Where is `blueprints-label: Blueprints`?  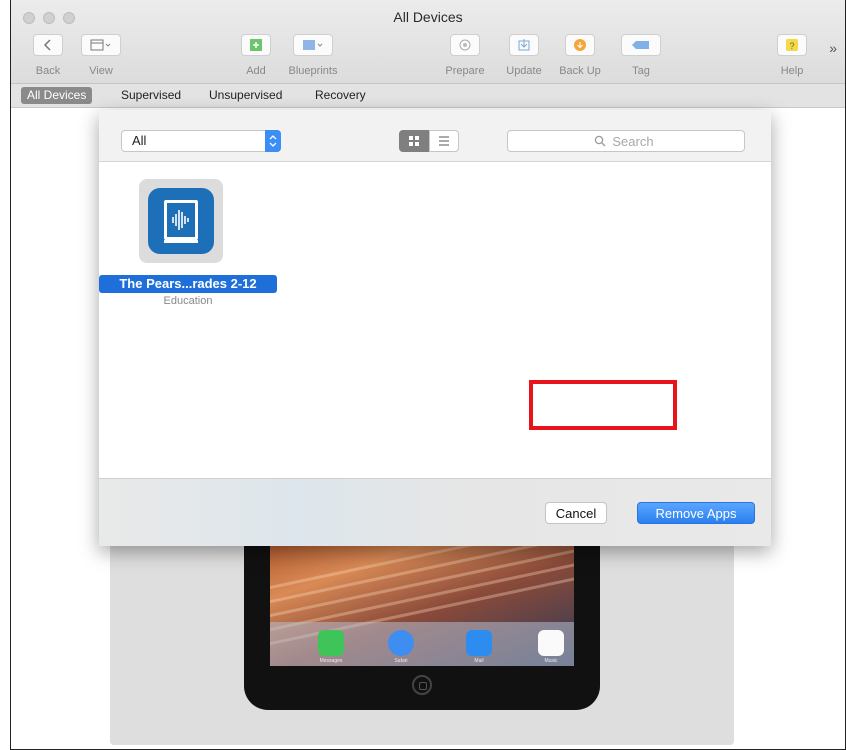
blueprints-label: Blueprints is located at coordinates (313, 71).